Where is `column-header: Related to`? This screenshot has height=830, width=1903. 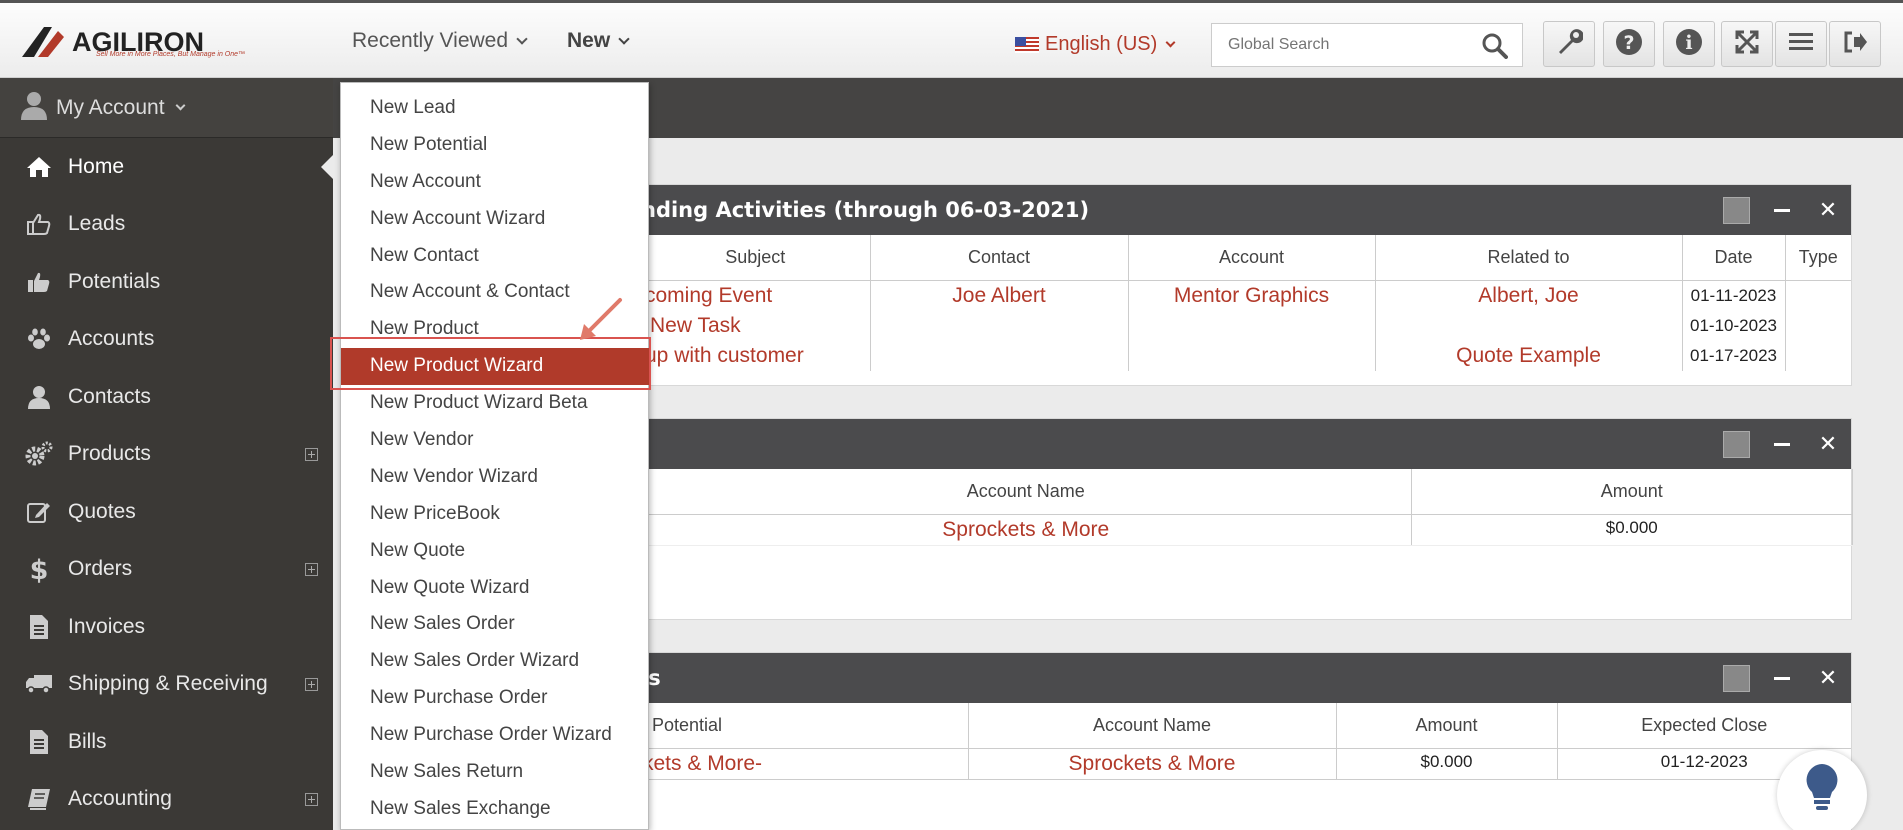
column-header: Related to is located at coordinates (1529, 258).